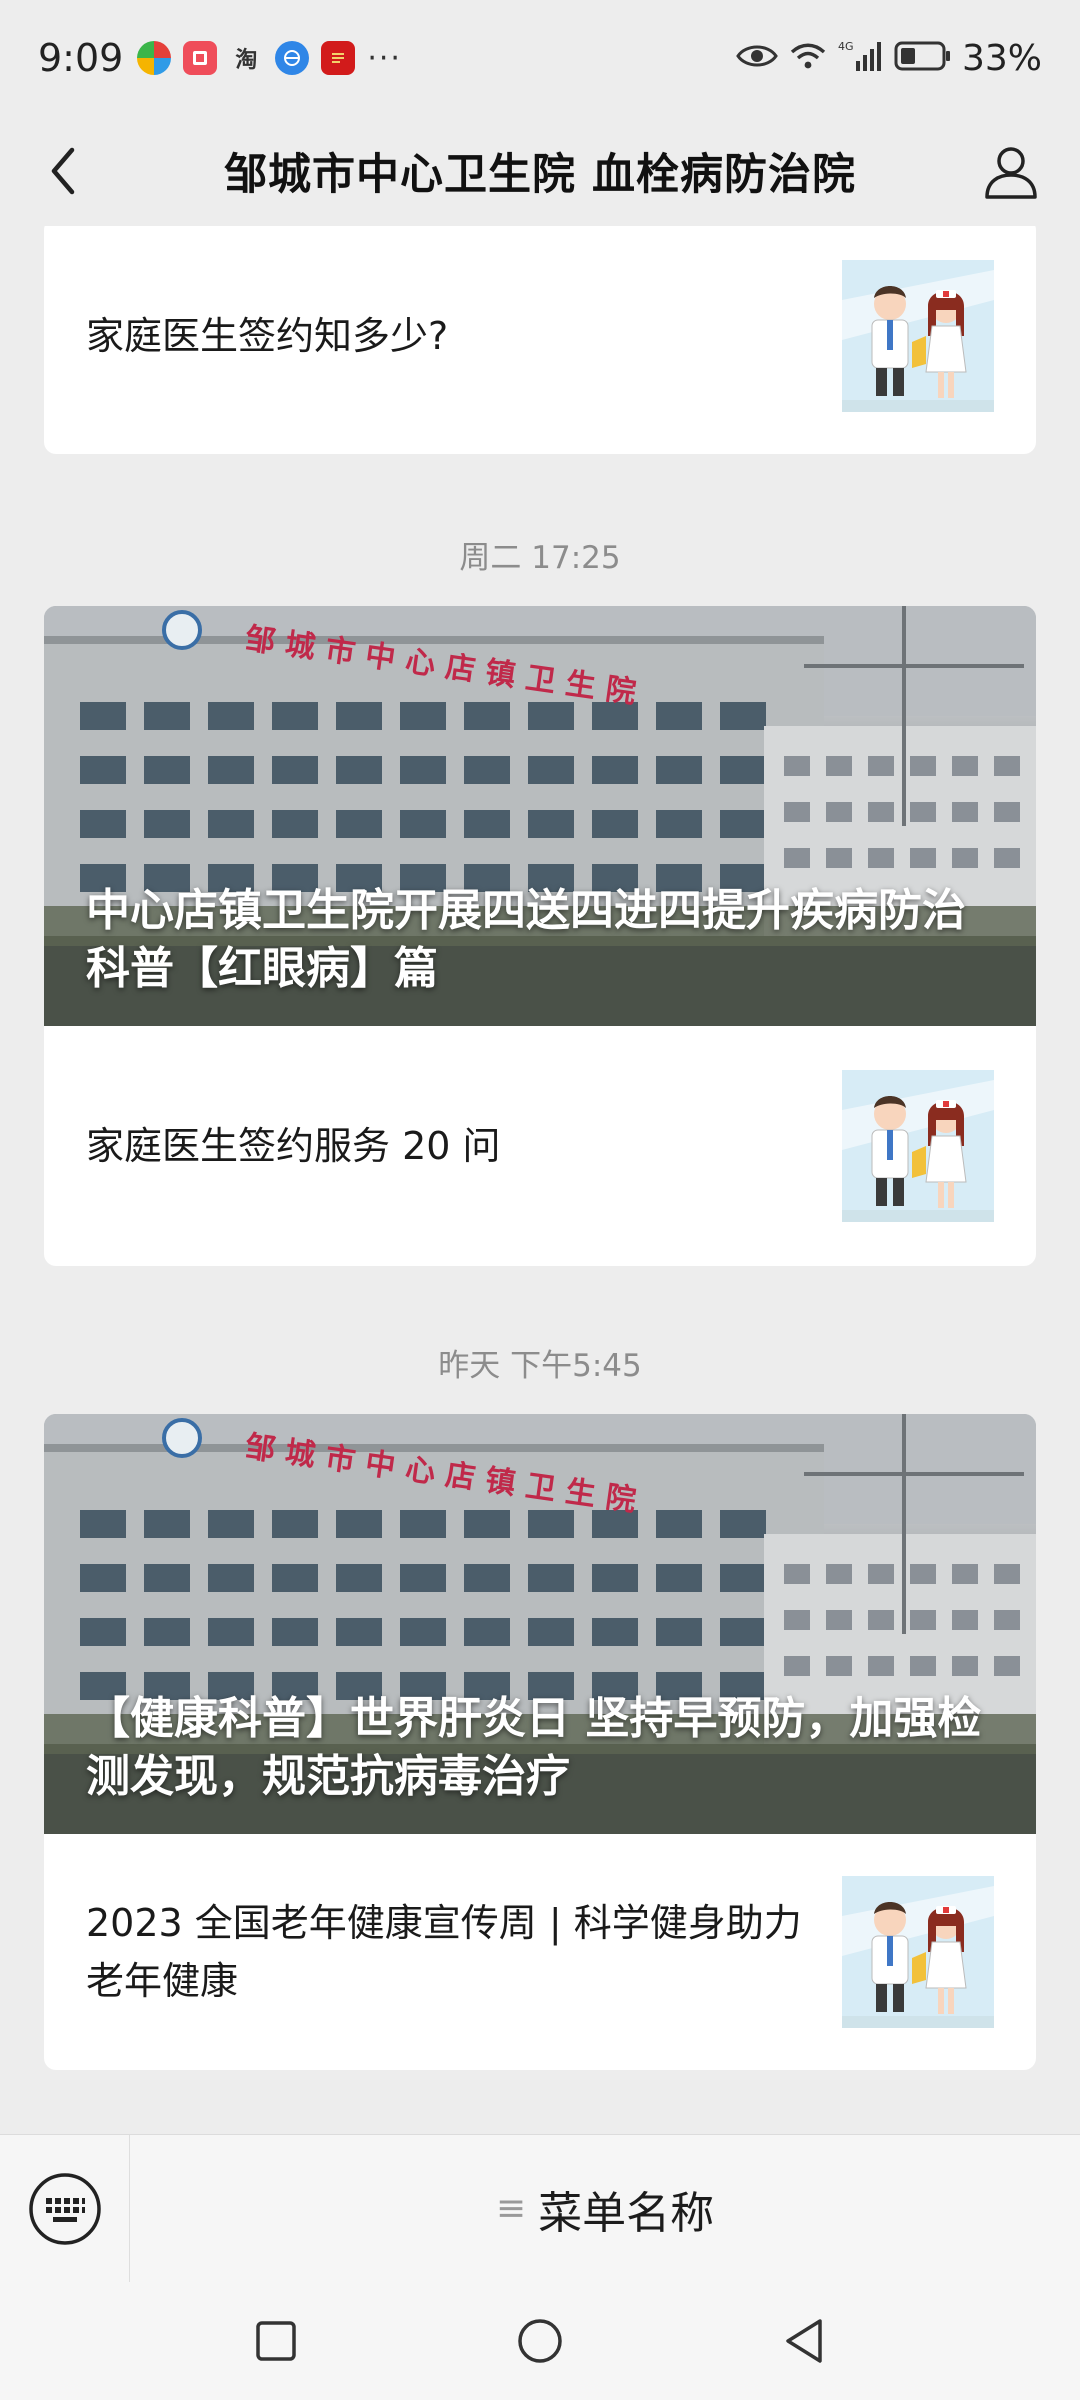 Image resolution: width=1080 pixels, height=2400 pixels. I want to click on pinwheel-app-icon, so click(154, 58).